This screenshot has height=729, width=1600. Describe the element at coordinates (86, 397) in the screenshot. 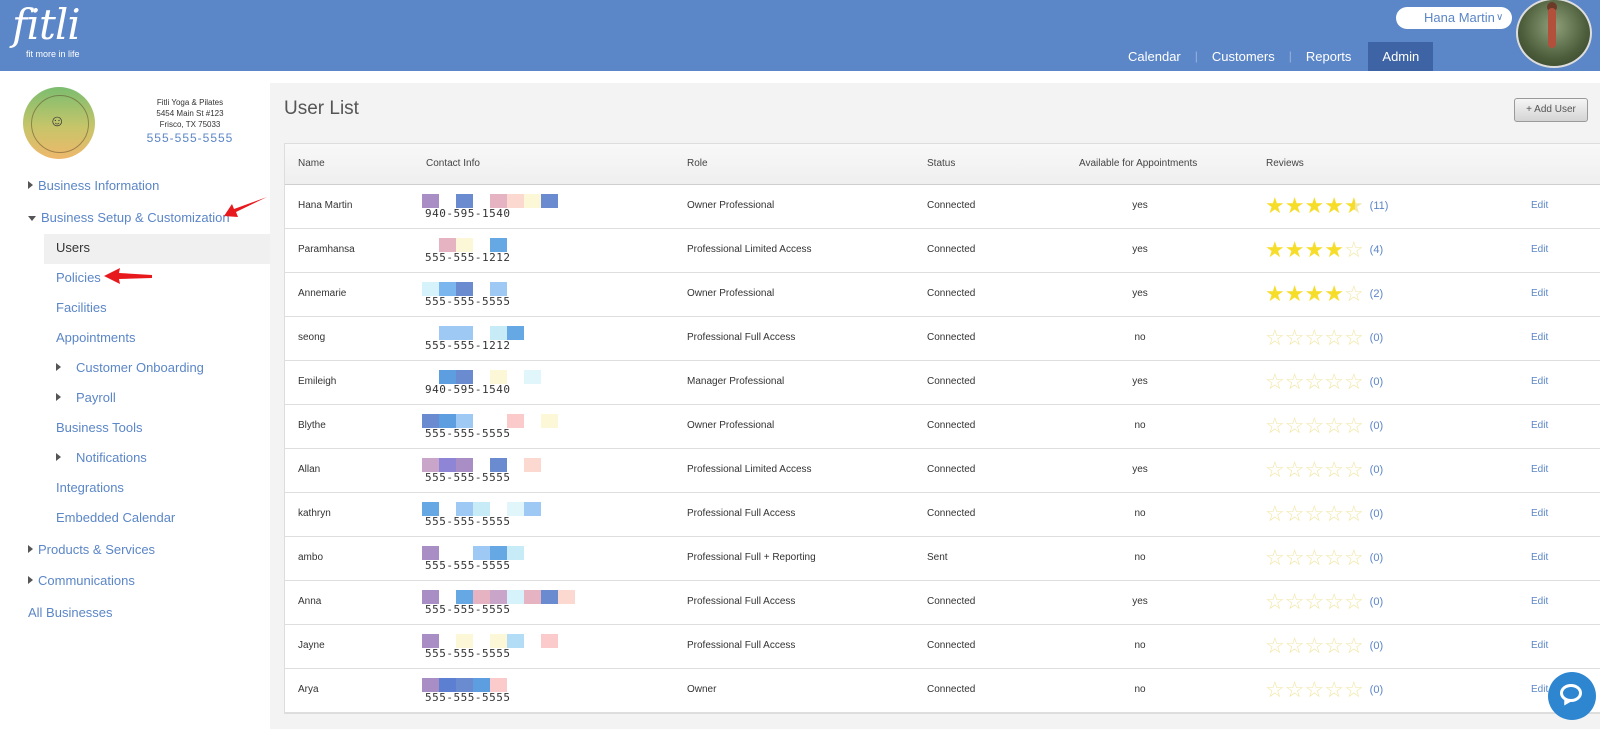

I see `sidebar-item-payroll: Payroll` at that location.